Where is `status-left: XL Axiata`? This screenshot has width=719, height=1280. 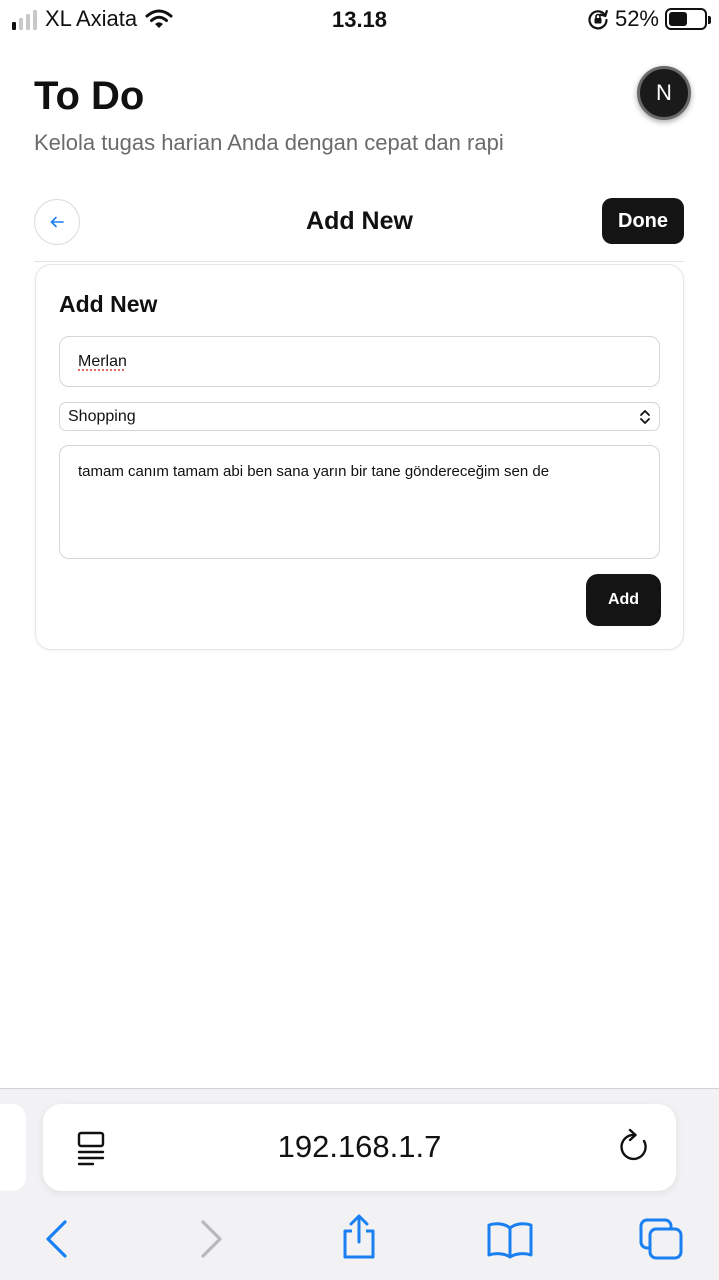 status-left: XL Axiata is located at coordinates (92, 19).